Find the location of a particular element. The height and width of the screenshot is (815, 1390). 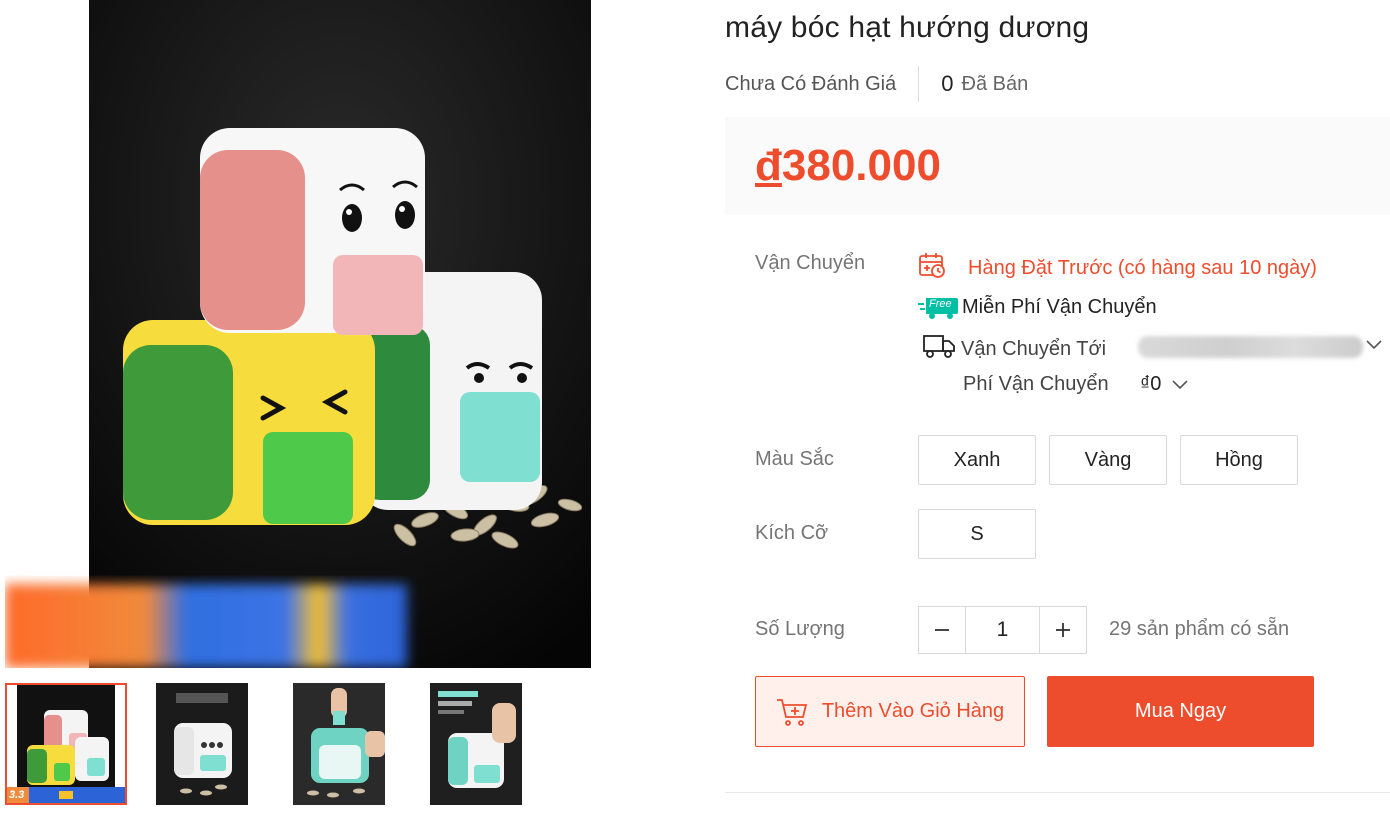

price-box: đ380.000 is located at coordinates (1057, 166).